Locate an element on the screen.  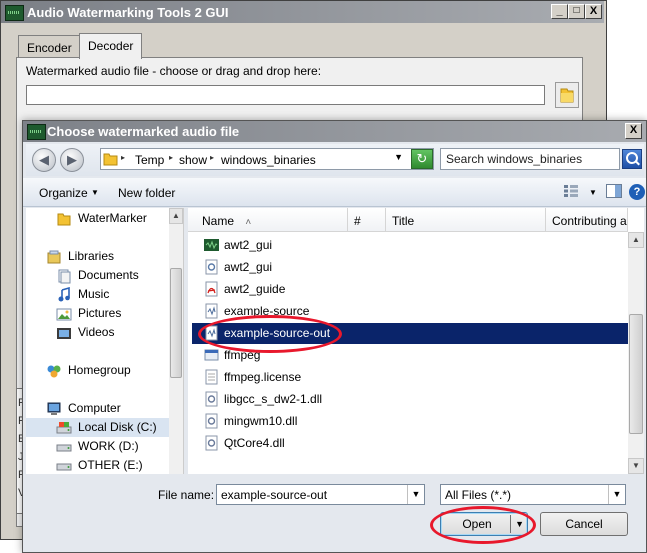
file-name: awt2_guide is located at coordinates (255, 289).